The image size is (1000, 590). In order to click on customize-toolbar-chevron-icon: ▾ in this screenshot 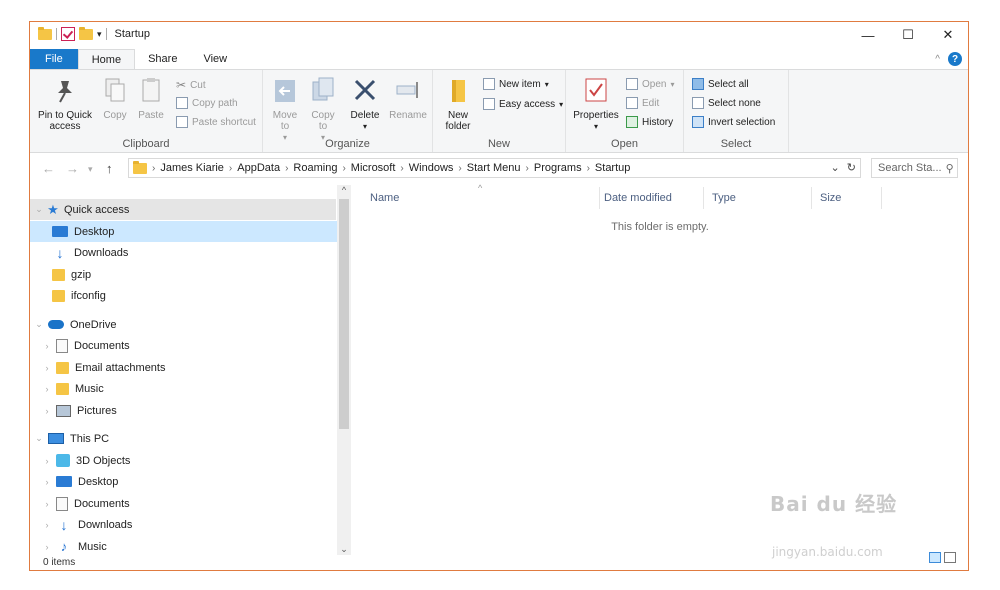, I will do `click(99, 34)`.